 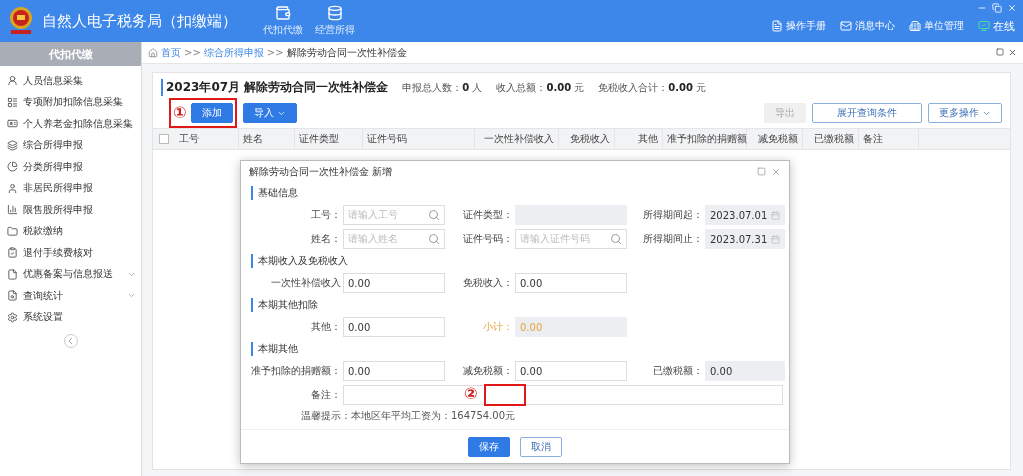 I want to click on header-link: 在线, so click(x=996, y=26).